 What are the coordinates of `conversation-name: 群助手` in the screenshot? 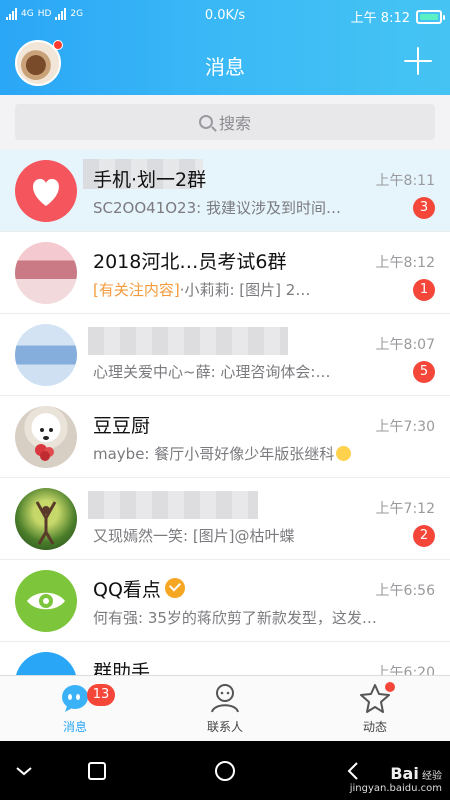 It's located at (122, 668).